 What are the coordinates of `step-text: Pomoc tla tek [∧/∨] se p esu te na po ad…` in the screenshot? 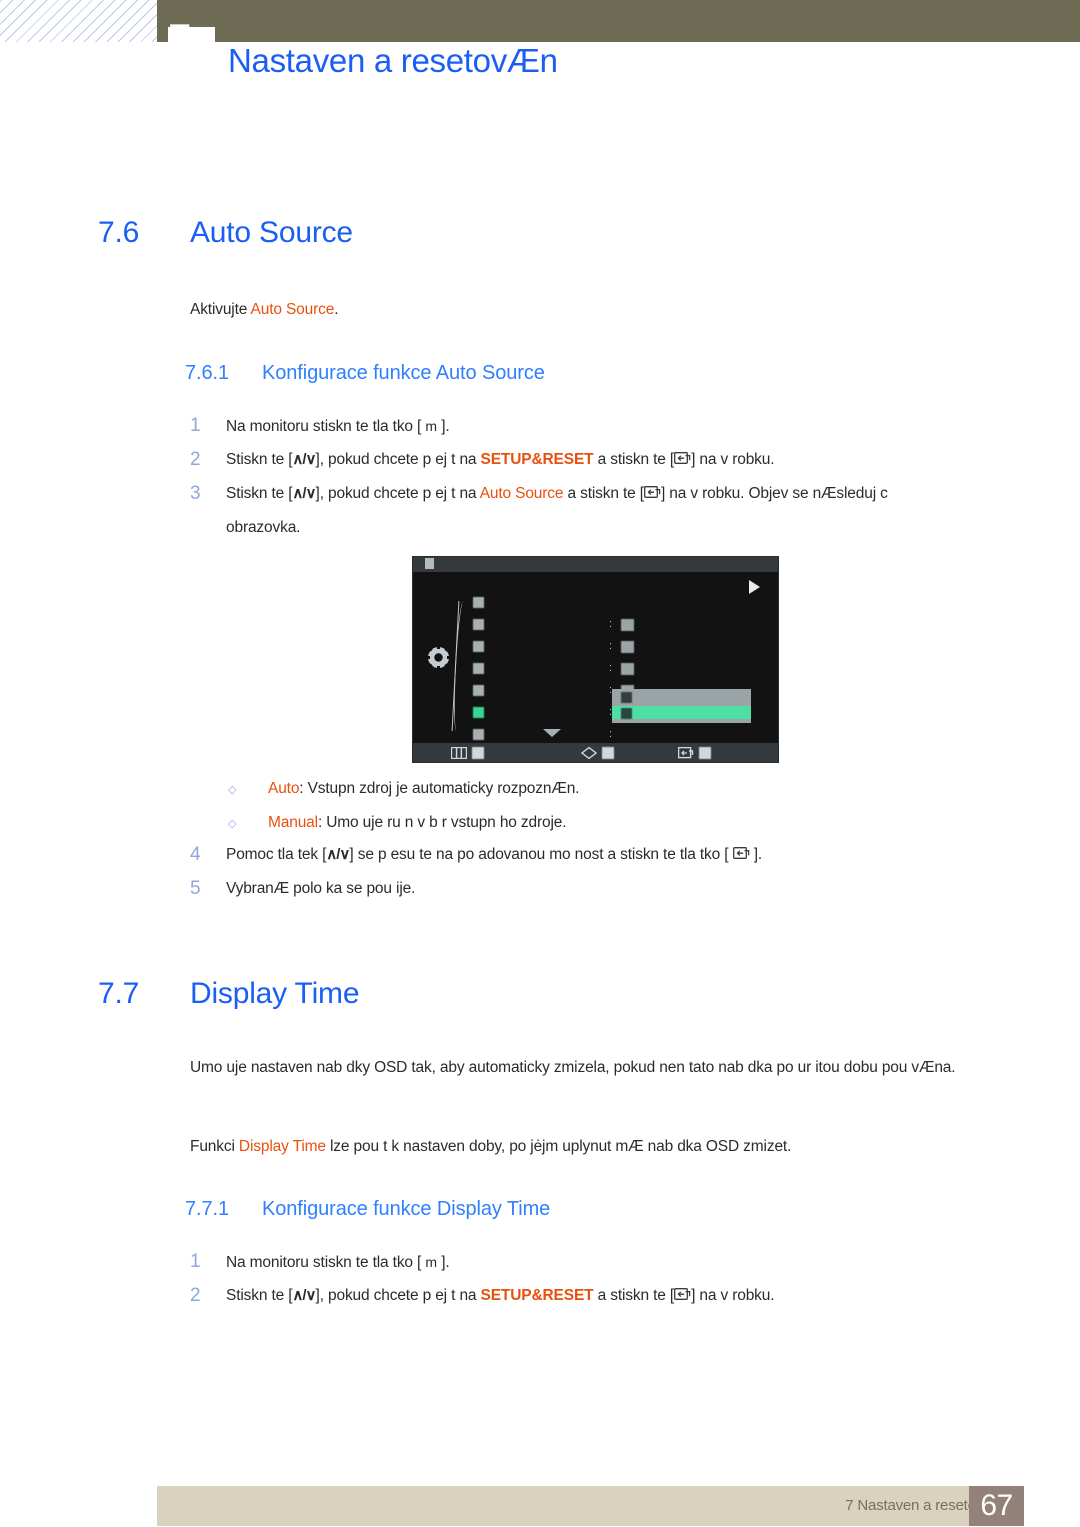 It's located at (588, 855).